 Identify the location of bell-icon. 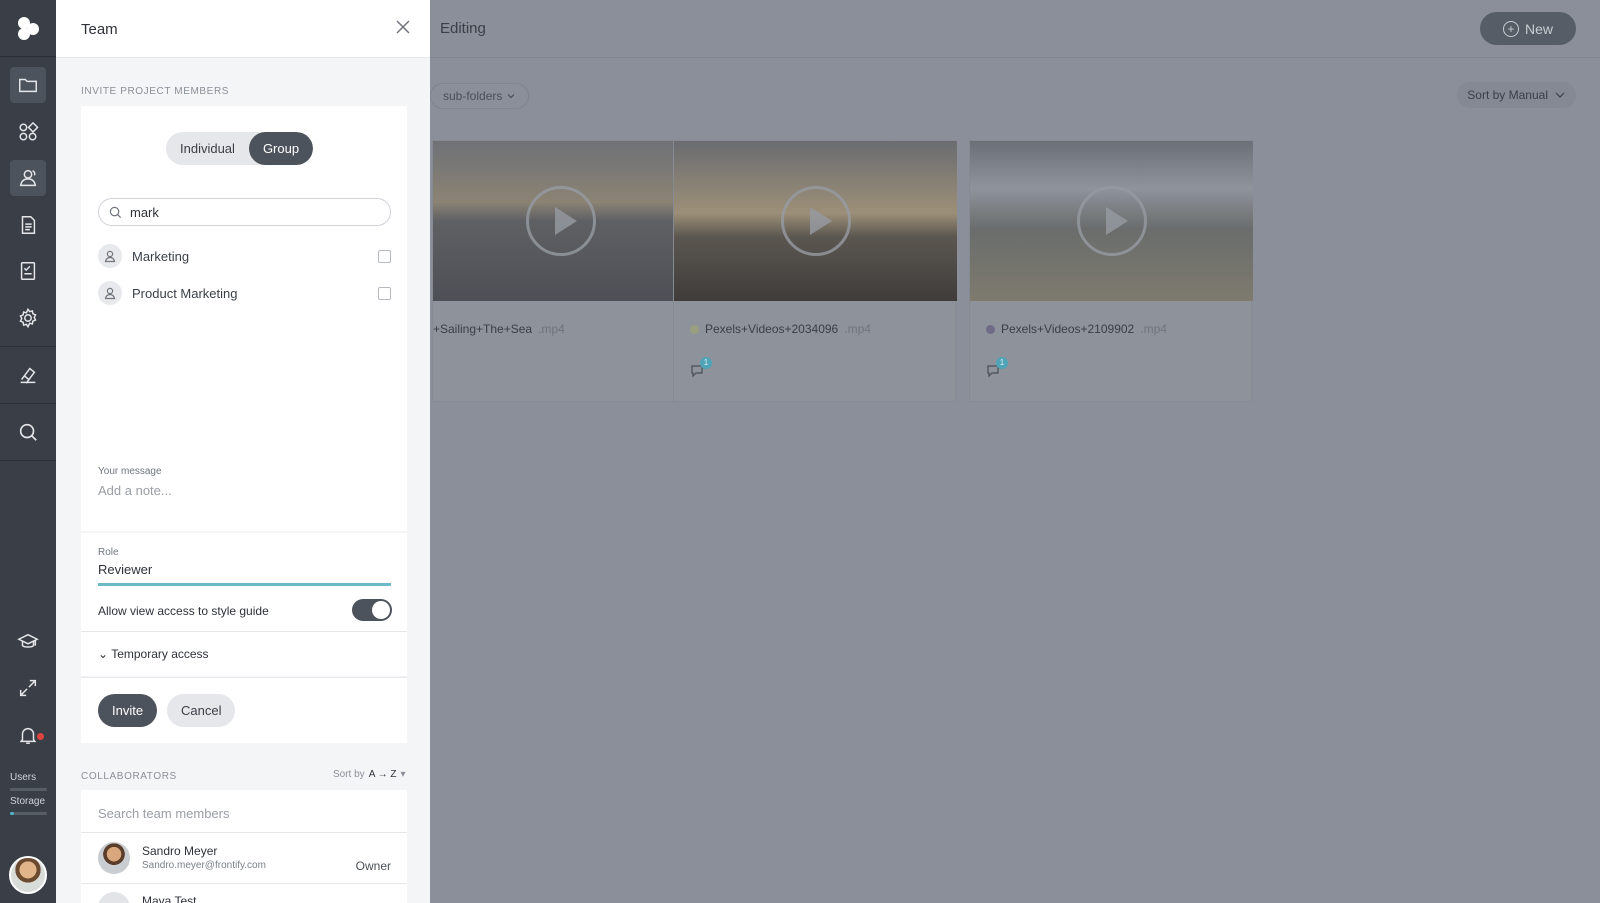
(28, 735).